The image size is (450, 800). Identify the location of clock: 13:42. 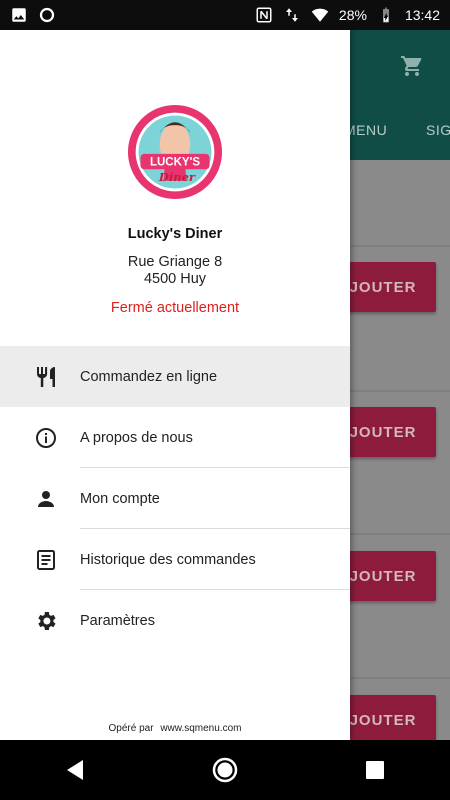
(422, 15).